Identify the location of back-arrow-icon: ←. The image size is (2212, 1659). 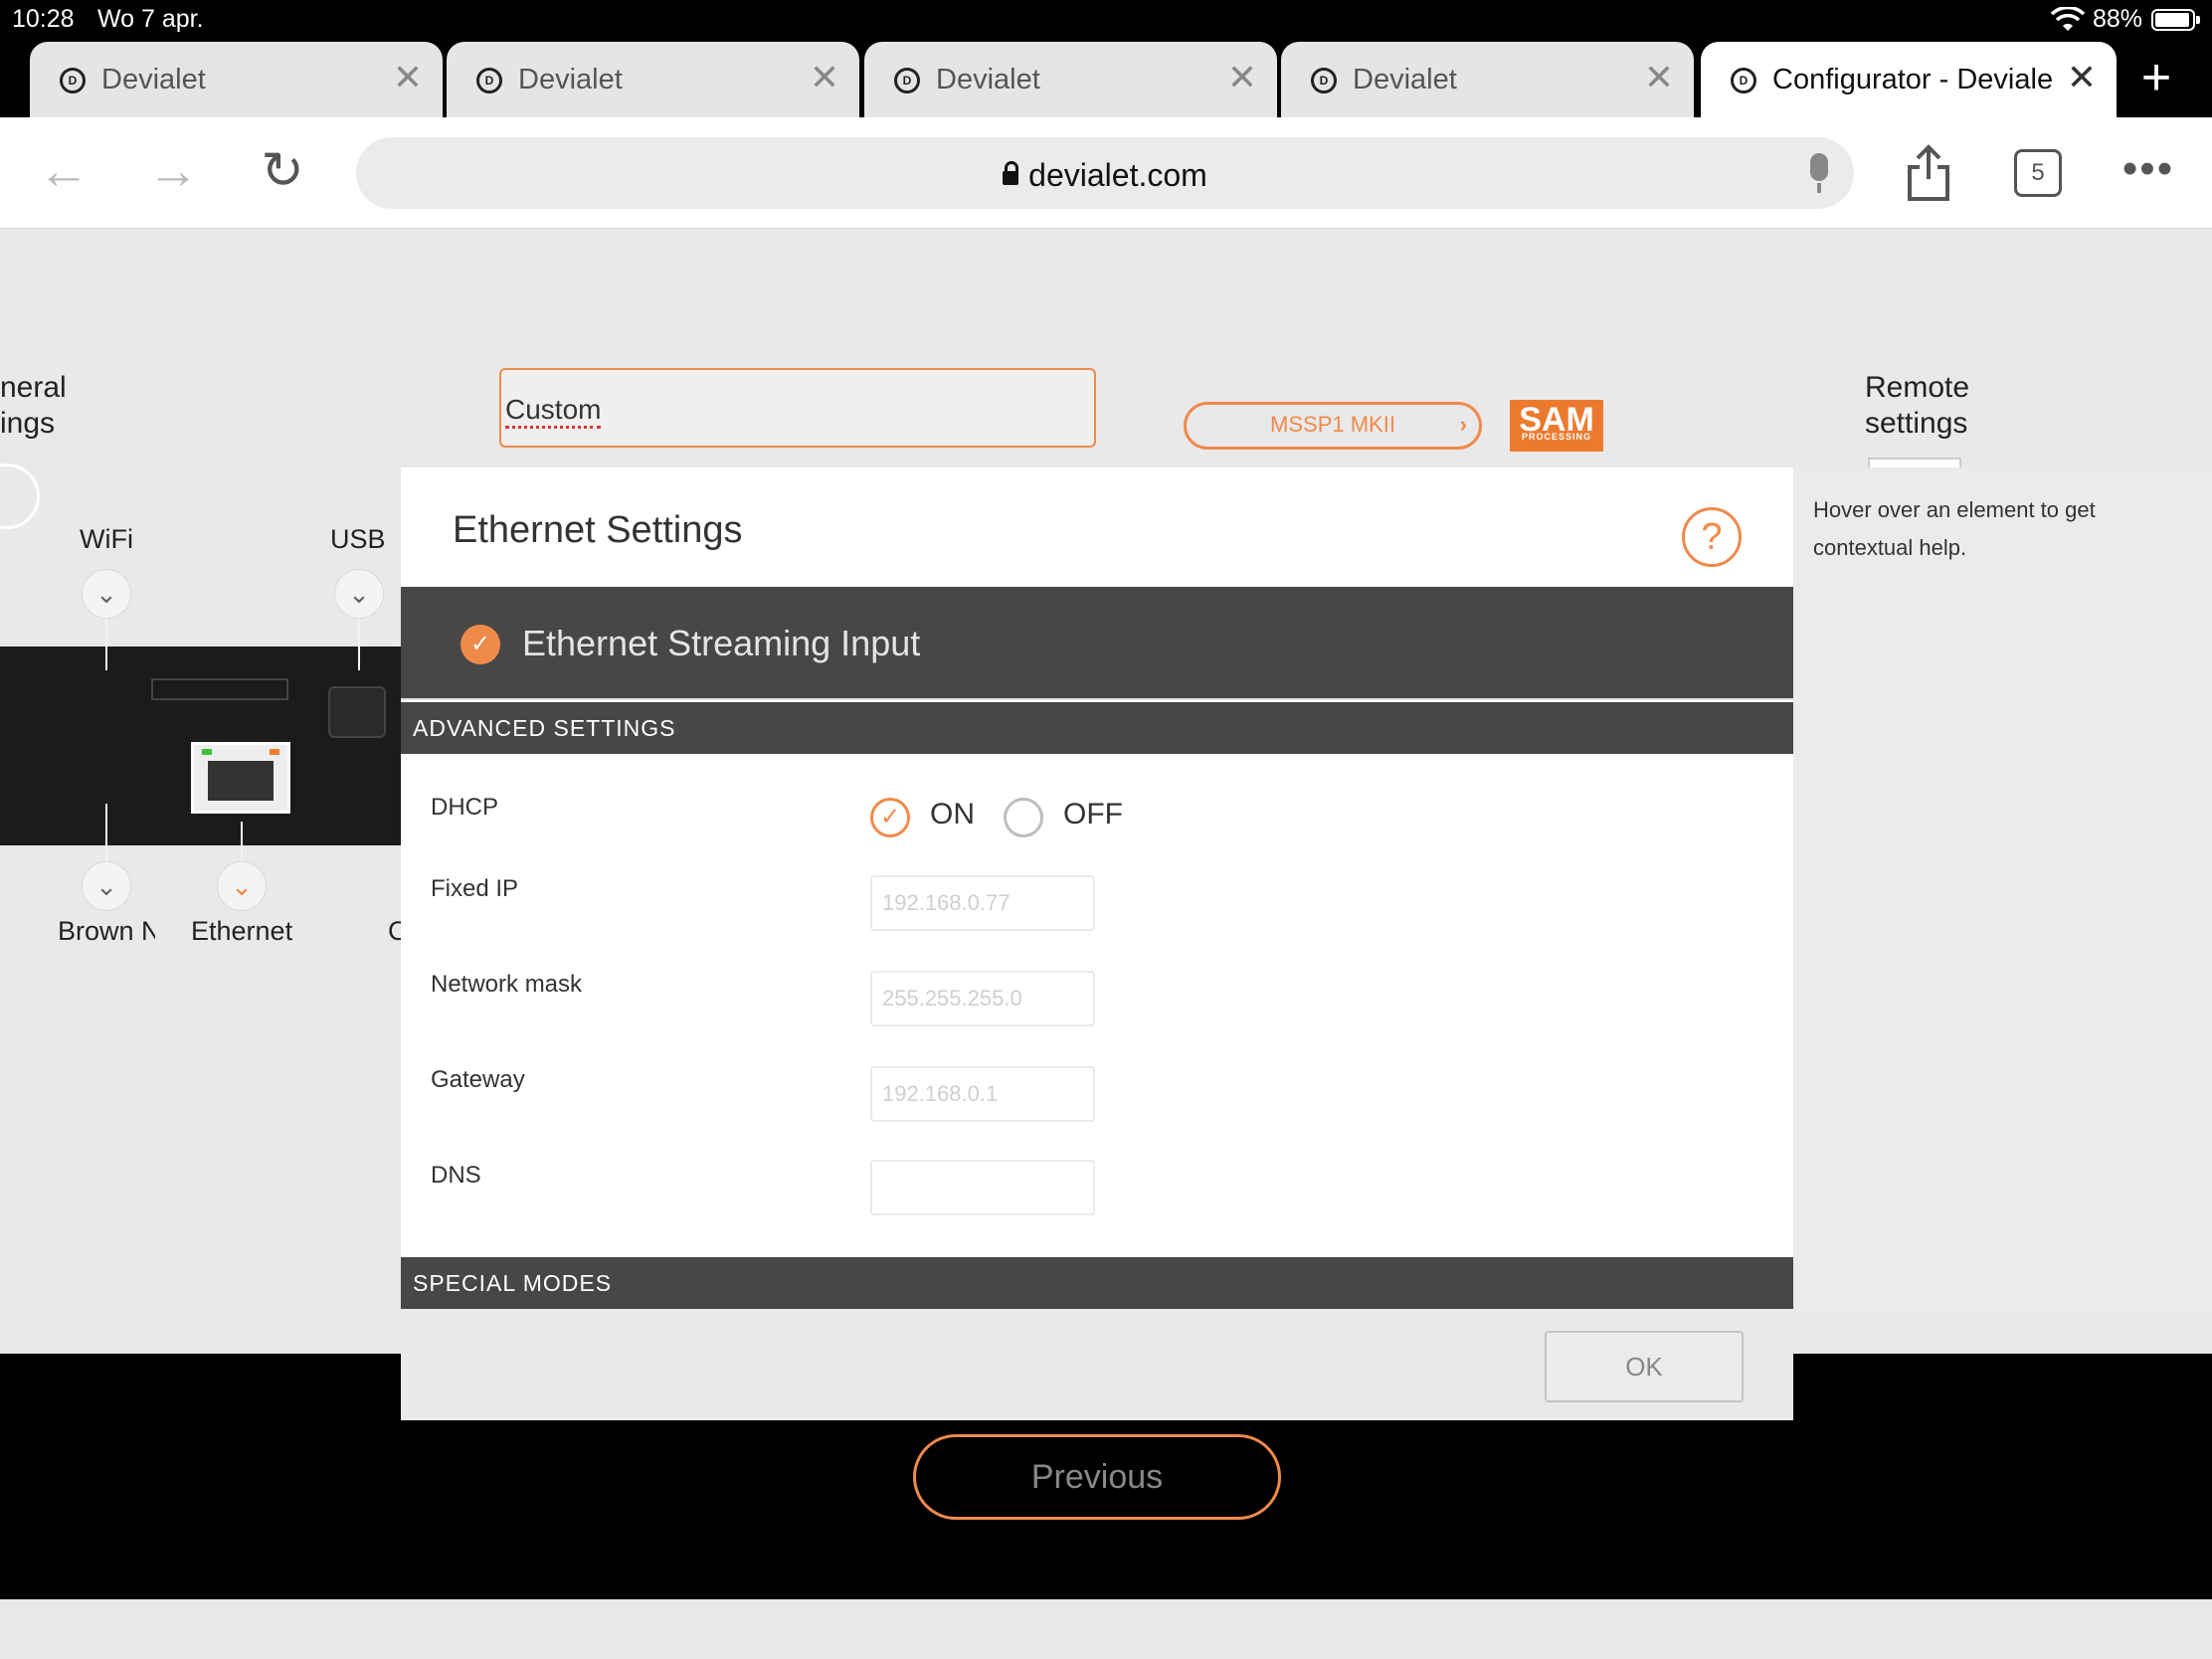
(63, 173).